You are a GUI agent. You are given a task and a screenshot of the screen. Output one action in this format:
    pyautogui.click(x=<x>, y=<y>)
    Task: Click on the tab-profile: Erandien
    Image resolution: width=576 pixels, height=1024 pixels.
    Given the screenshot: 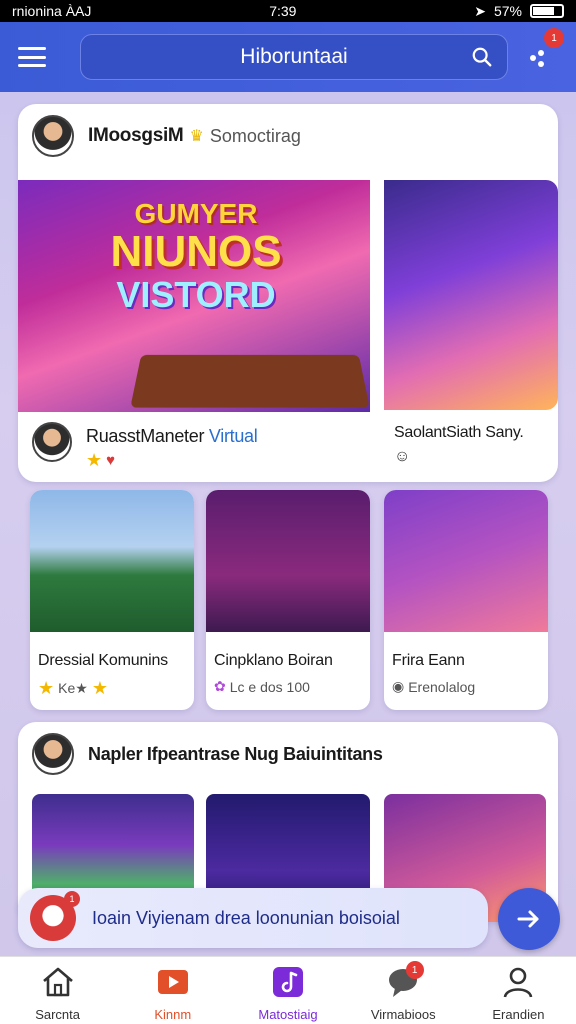 What is the action you would take?
    pyautogui.click(x=518, y=990)
    